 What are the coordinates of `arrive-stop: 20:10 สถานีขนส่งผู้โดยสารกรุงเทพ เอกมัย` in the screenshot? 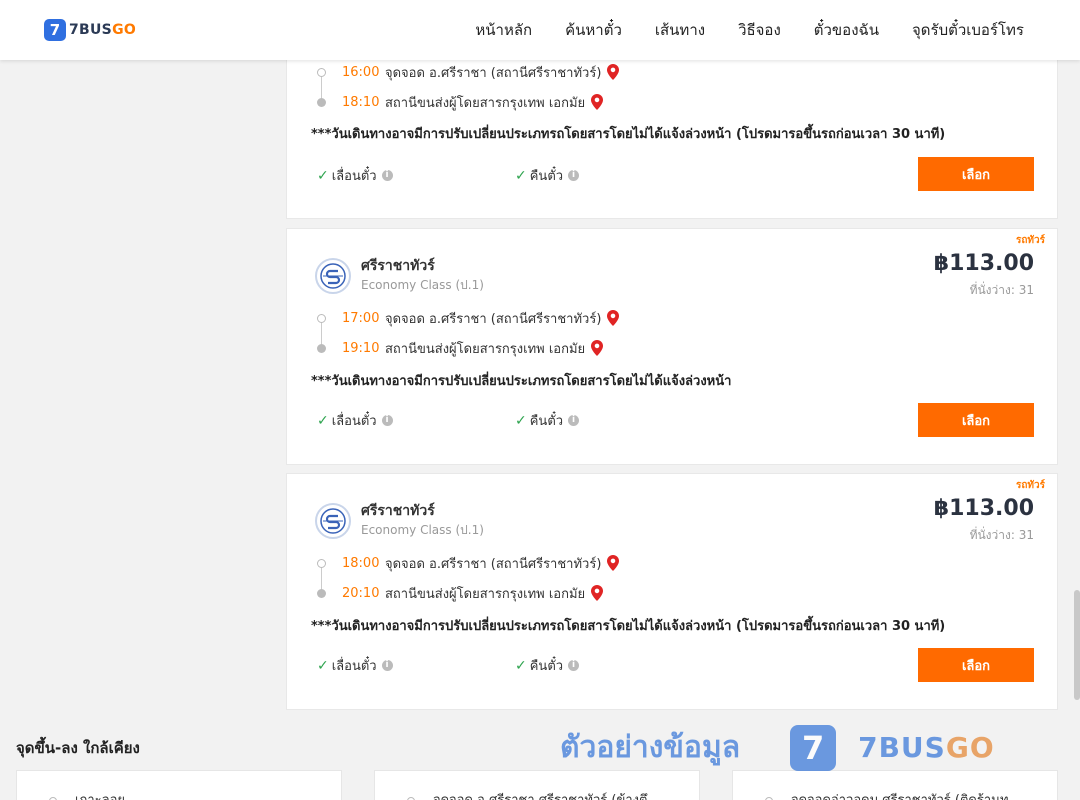 It's located at (460, 593).